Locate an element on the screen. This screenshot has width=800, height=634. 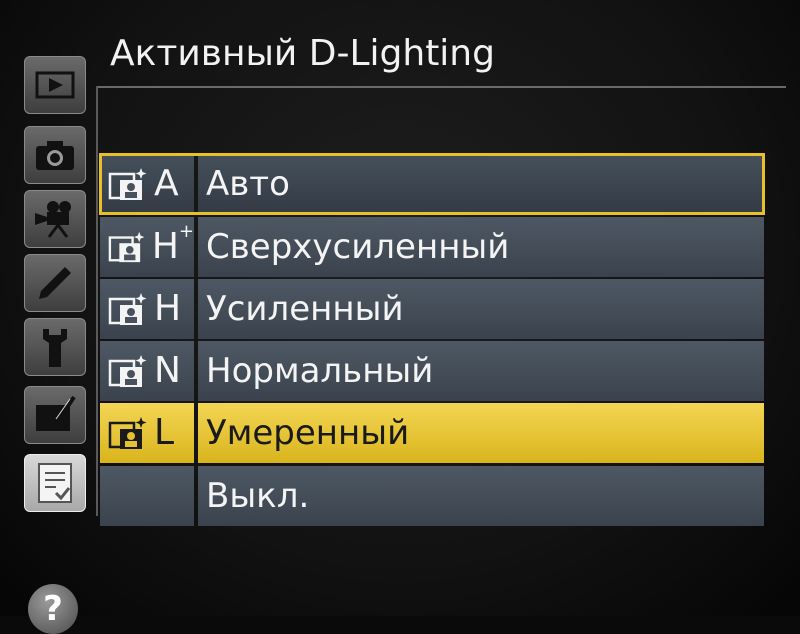
menu-item: A Авто is located at coordinates (432, 184).